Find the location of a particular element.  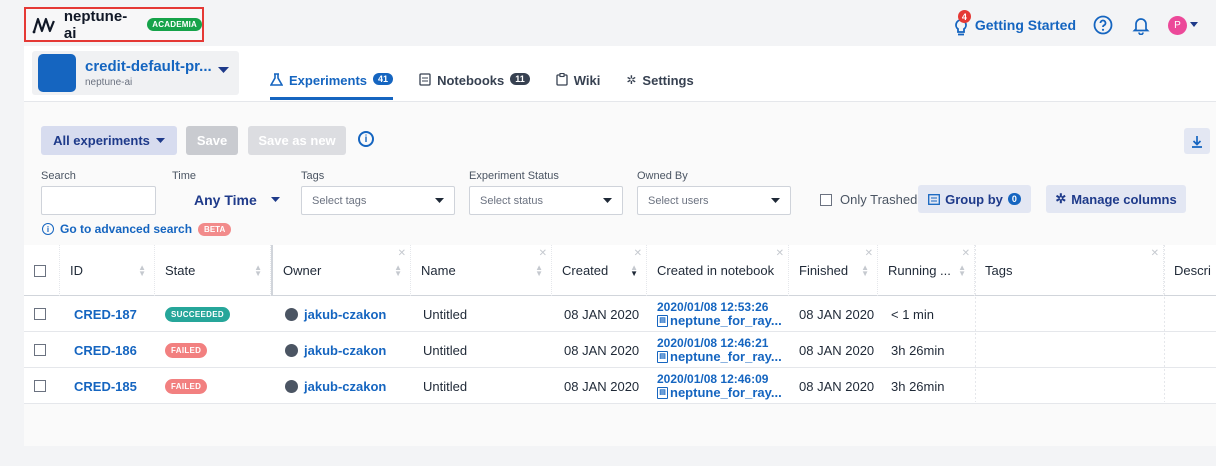

view-select-label: All experiments is located at coordinates (101, 140).